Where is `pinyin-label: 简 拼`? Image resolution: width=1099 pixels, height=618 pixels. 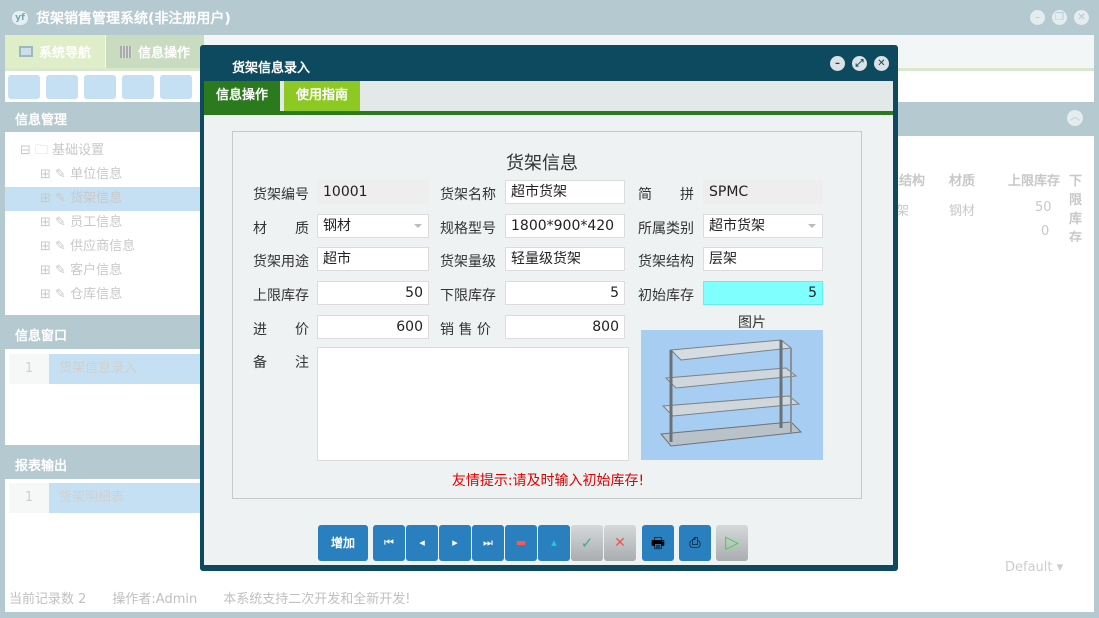 pinyin-label: 简 拼 is located at coordinates (666, 195).